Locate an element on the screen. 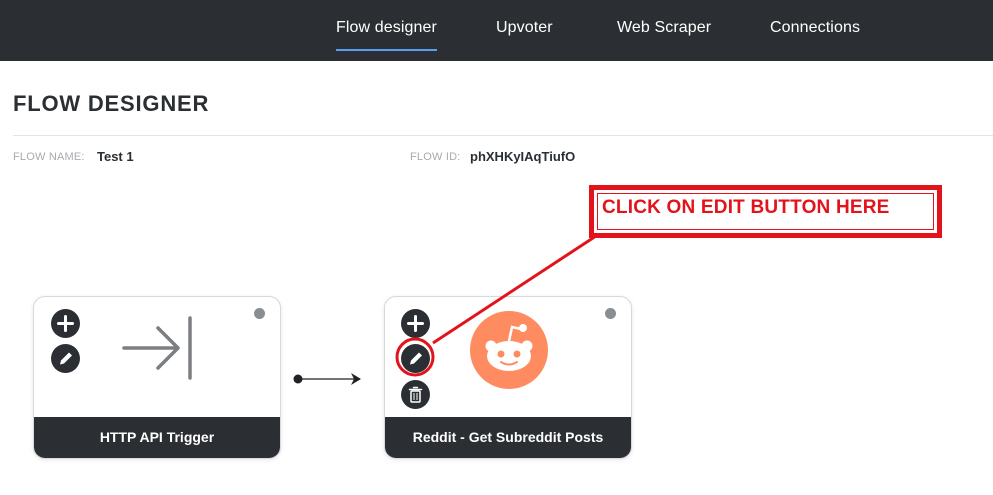 The image size is (993, 495). delete-icon is located at coordinates (415, 394).